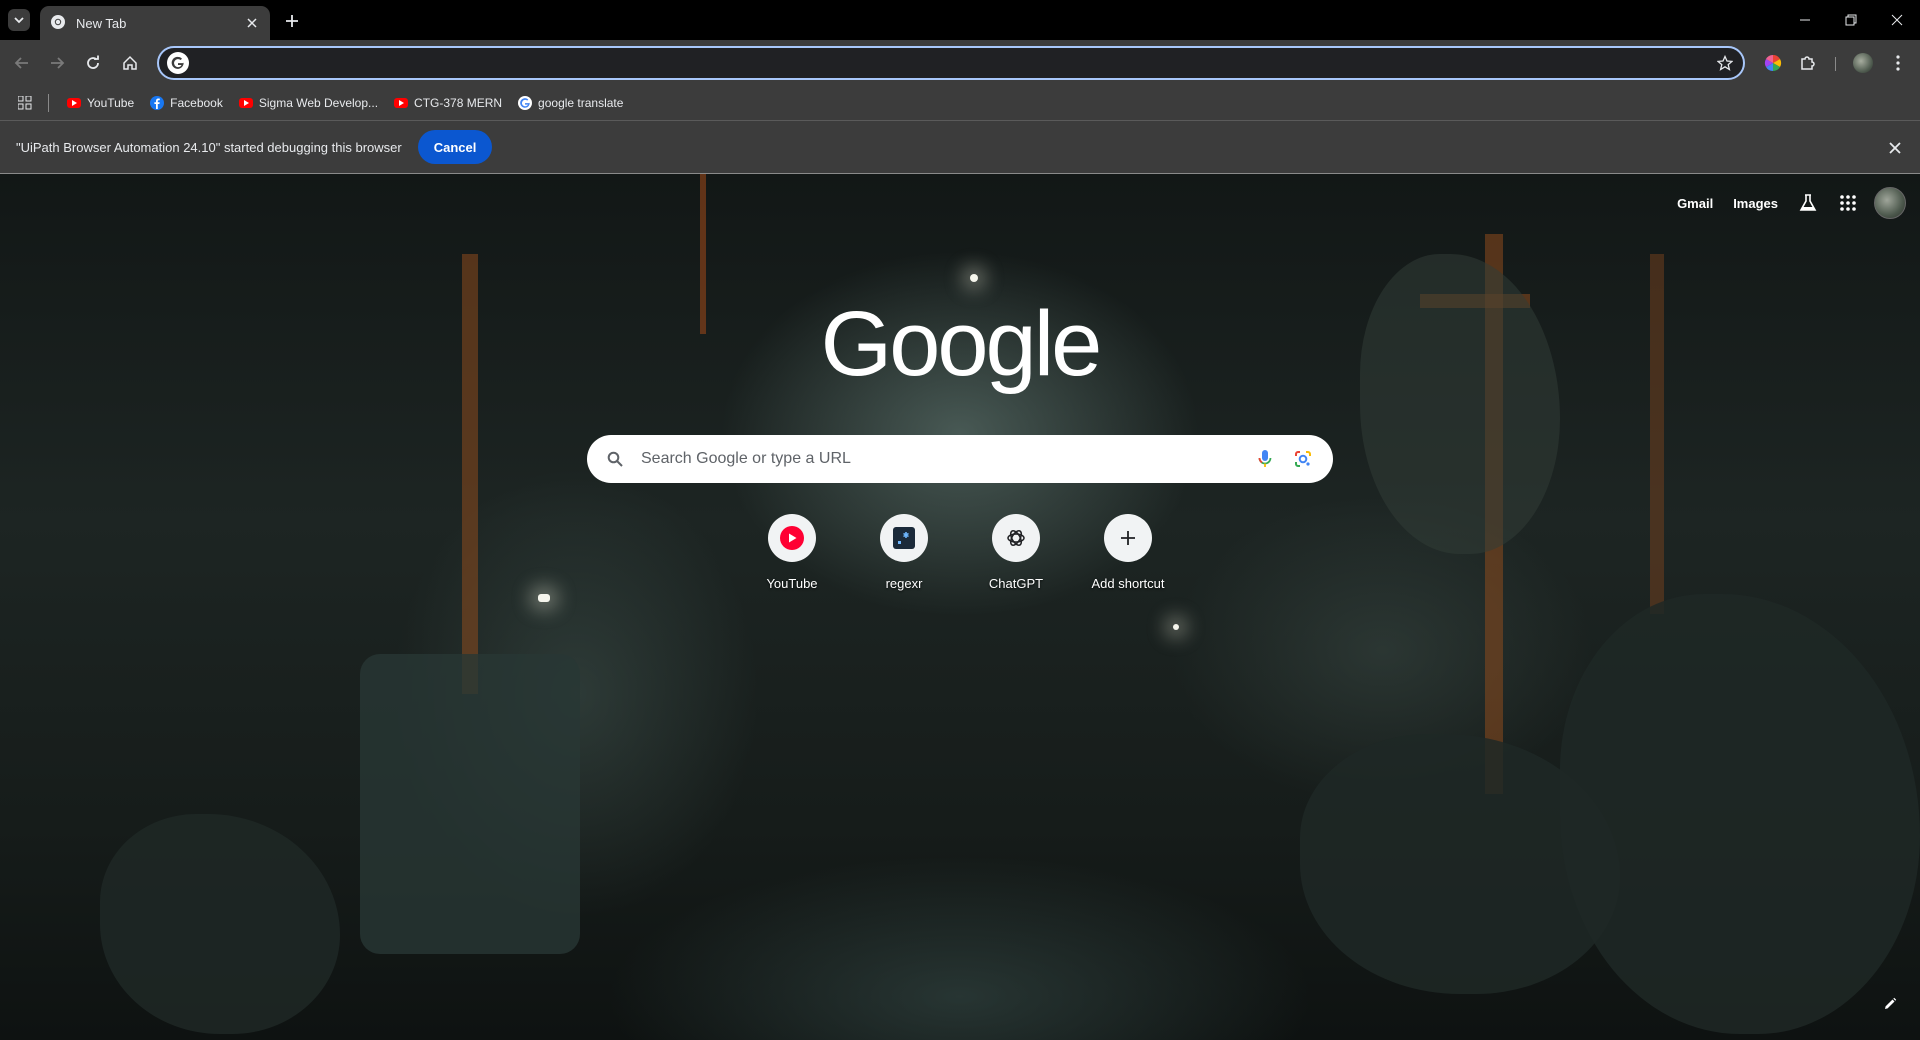 Image resolution: width=1920 pixels, height=1040 pixels. What do you see at coordinates (455, 147) in the screenshot?
I see `cancel-button: Cancel` at bounding box center [455, 147].